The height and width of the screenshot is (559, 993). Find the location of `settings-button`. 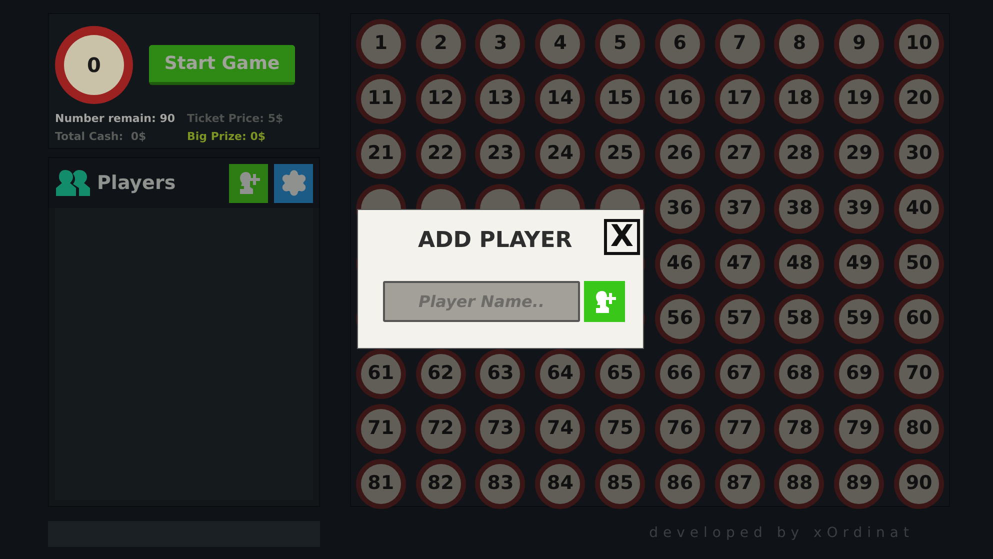

settings-button is located at coordinates (293, 183).